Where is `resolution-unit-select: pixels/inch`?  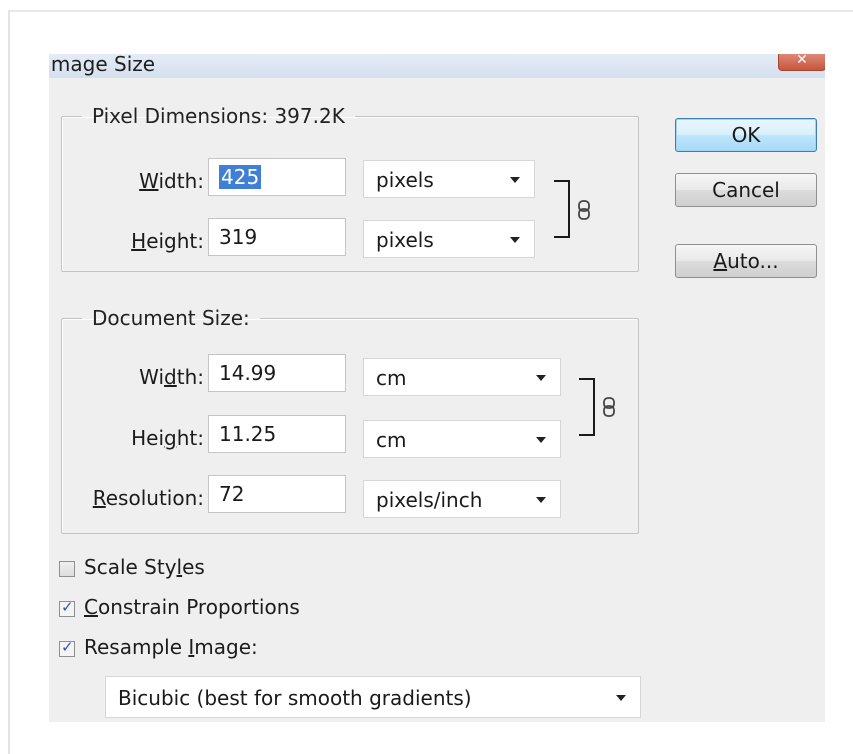 resolution-unit-select: pixels/inch is located at coordinates (462, 499).